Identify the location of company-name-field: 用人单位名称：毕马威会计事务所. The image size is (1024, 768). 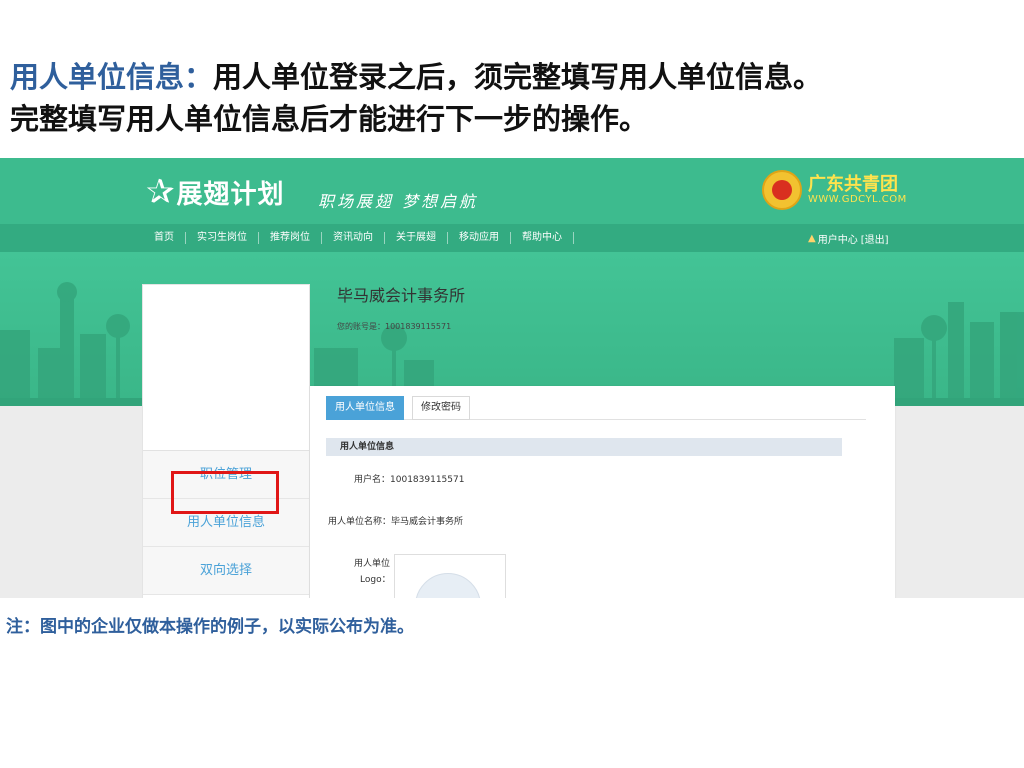
(395, 520).